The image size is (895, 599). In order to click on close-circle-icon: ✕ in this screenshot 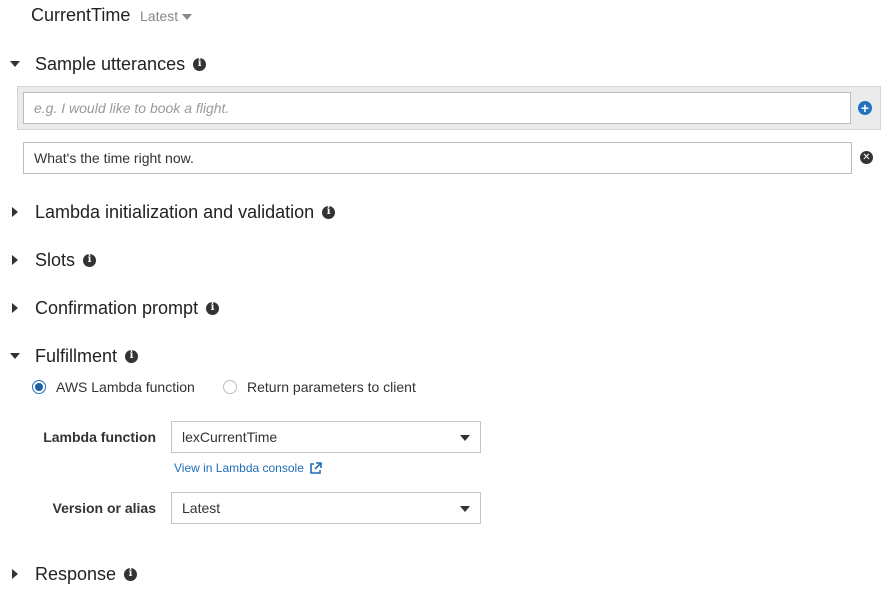, I will do `click(866, 157)`.